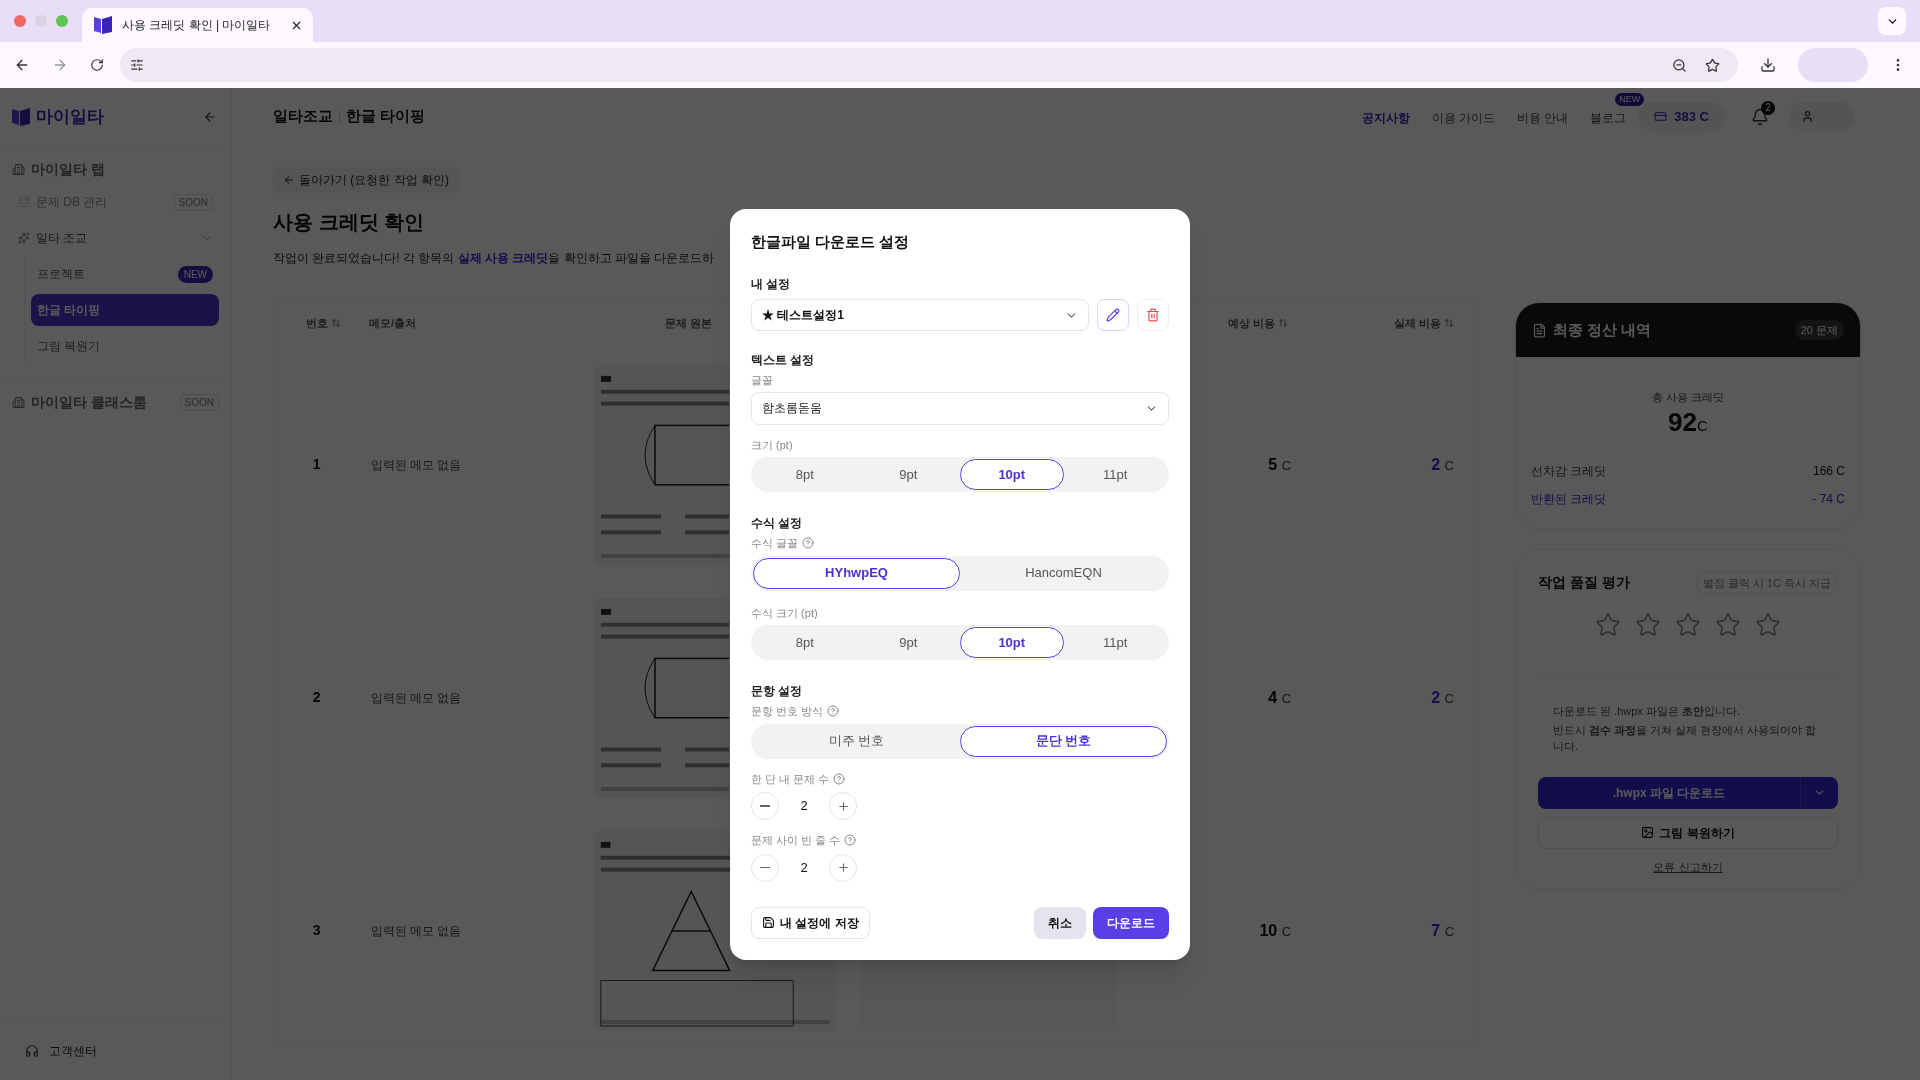  Describe the element at coordinates (1648, 832) in the screenshot. I see `image-icon` at that location.